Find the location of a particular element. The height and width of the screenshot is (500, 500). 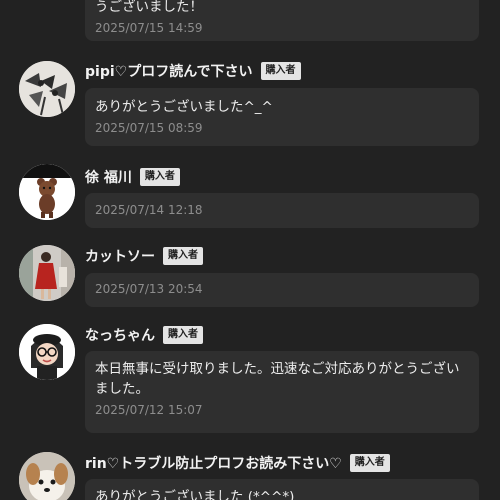

ribbon-bows-avatar-icon is located at coordinates (47, 89).